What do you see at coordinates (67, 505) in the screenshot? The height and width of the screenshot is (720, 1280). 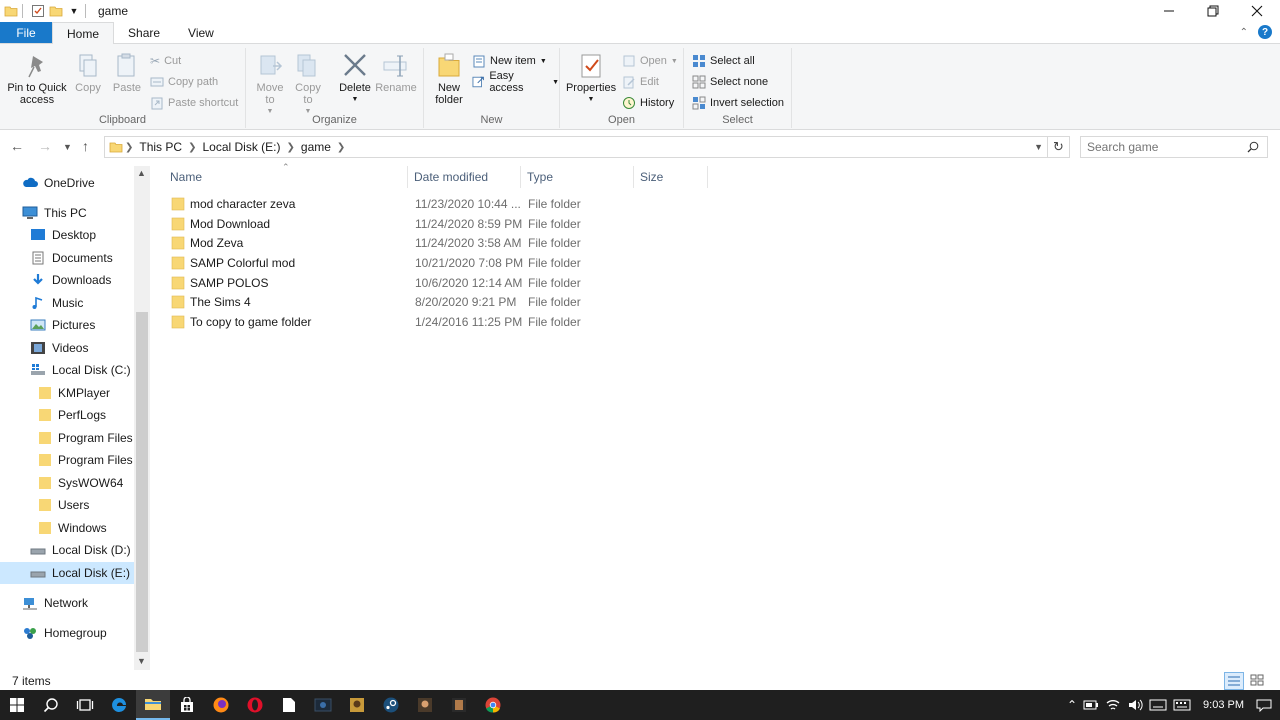 I see `nav-item-users: Users` at bounding box center [67, 505].